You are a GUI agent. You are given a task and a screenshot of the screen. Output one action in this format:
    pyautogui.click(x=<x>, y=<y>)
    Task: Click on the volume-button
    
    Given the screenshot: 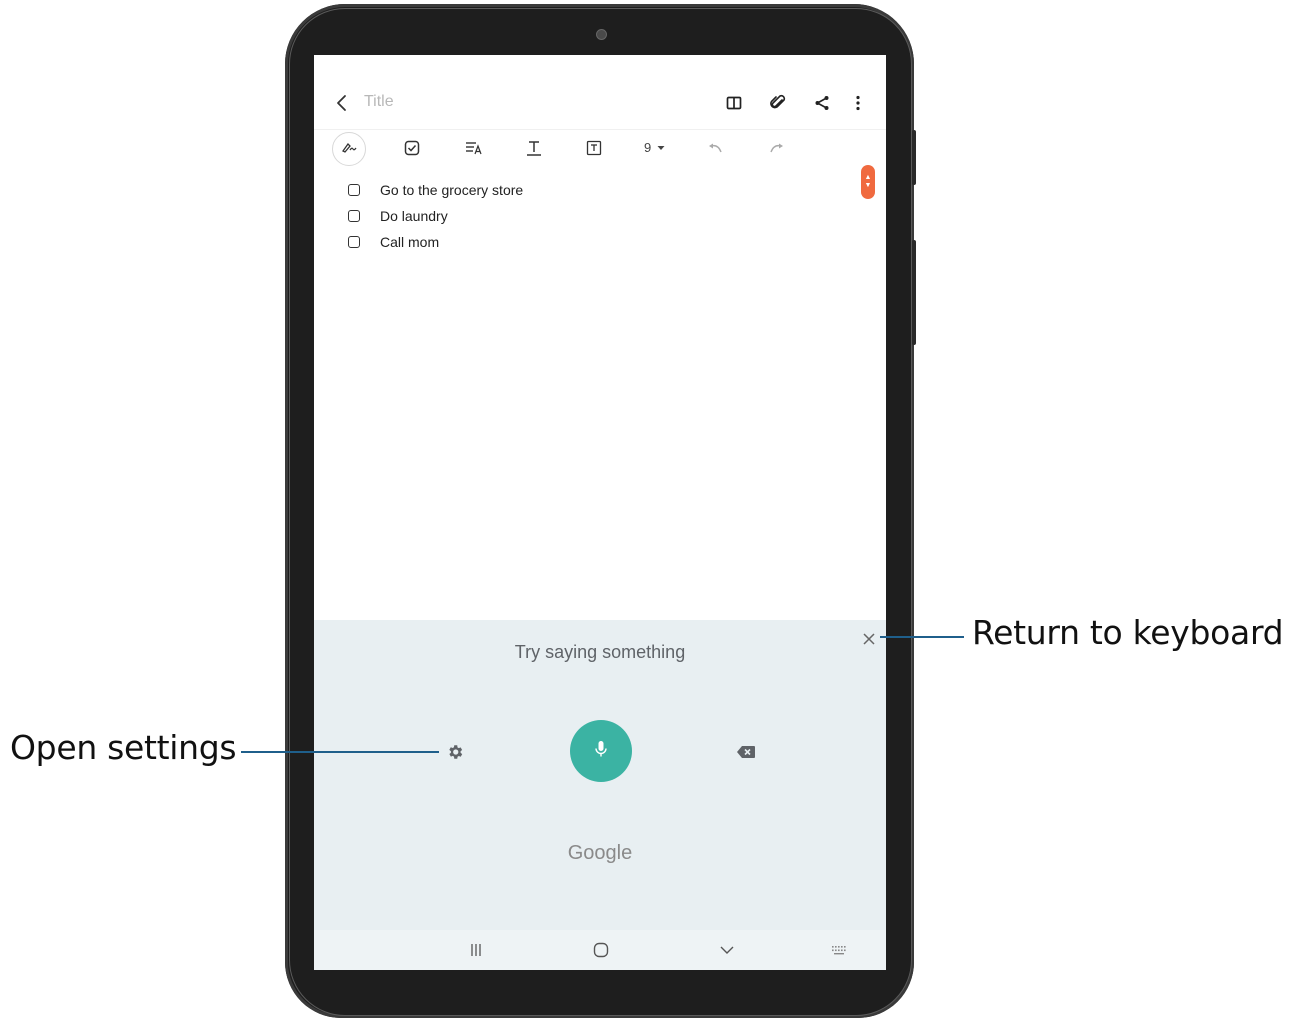 What is the action you would take?
    pyautogui.click(x=914, y=157)
    